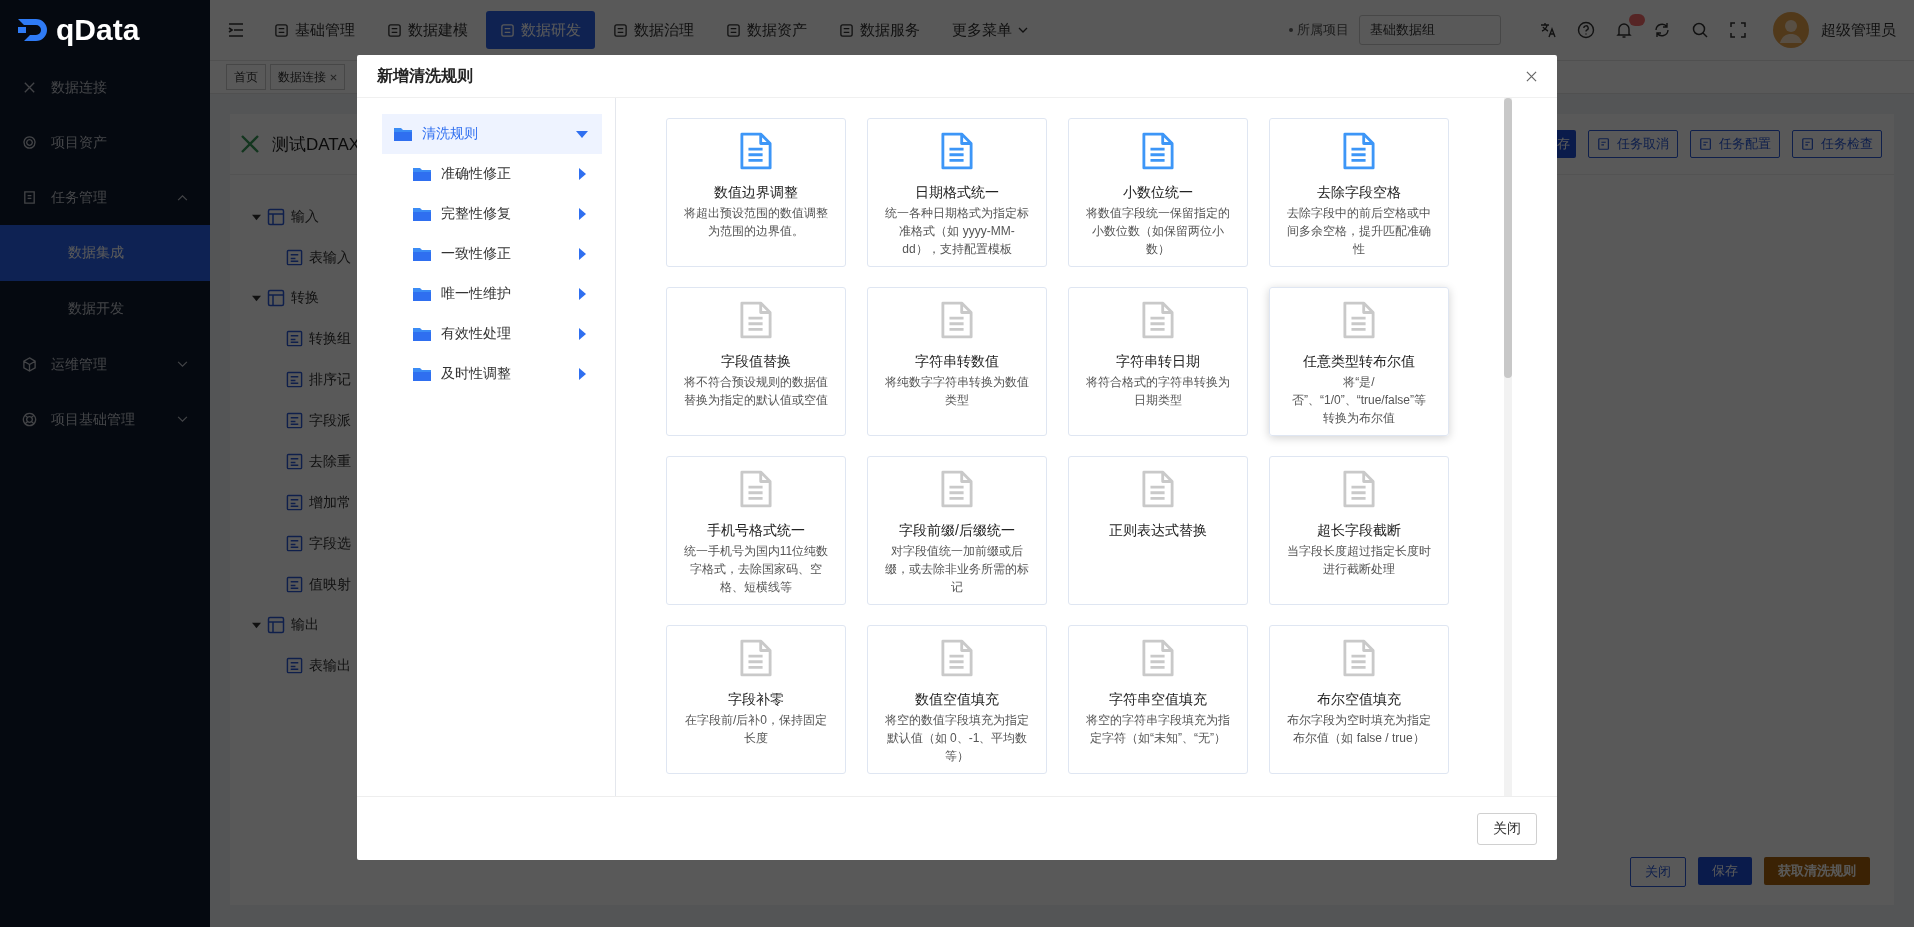 The image size is (1914, 927). What do you see at coordinates (1158, 192) in the screenshot?
I see `rule-card: 小数位统一 将数值字段统一保留指定的小数位数（如保留两位小数）` at bounding box center [1158, 192].